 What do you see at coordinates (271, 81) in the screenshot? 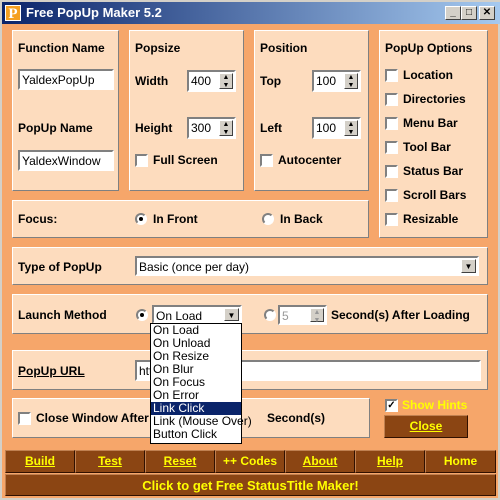
I see `top-label: Top` at bounding box center [271, 81].